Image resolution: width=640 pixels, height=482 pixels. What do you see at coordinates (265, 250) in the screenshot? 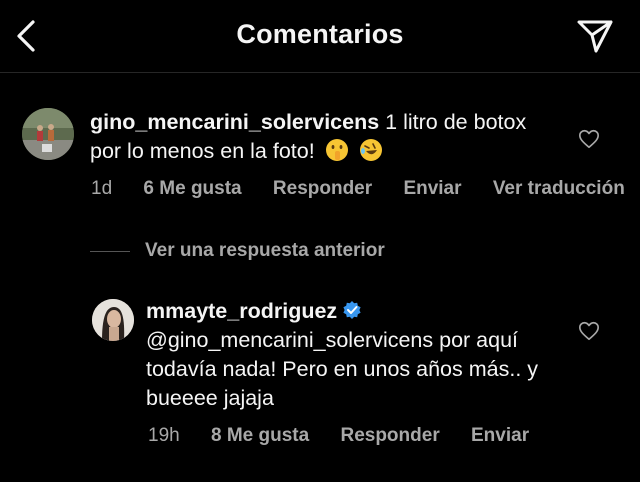
I see `view-replies-label: Ver una respuesta anterior` at bounding box center [265, 250].